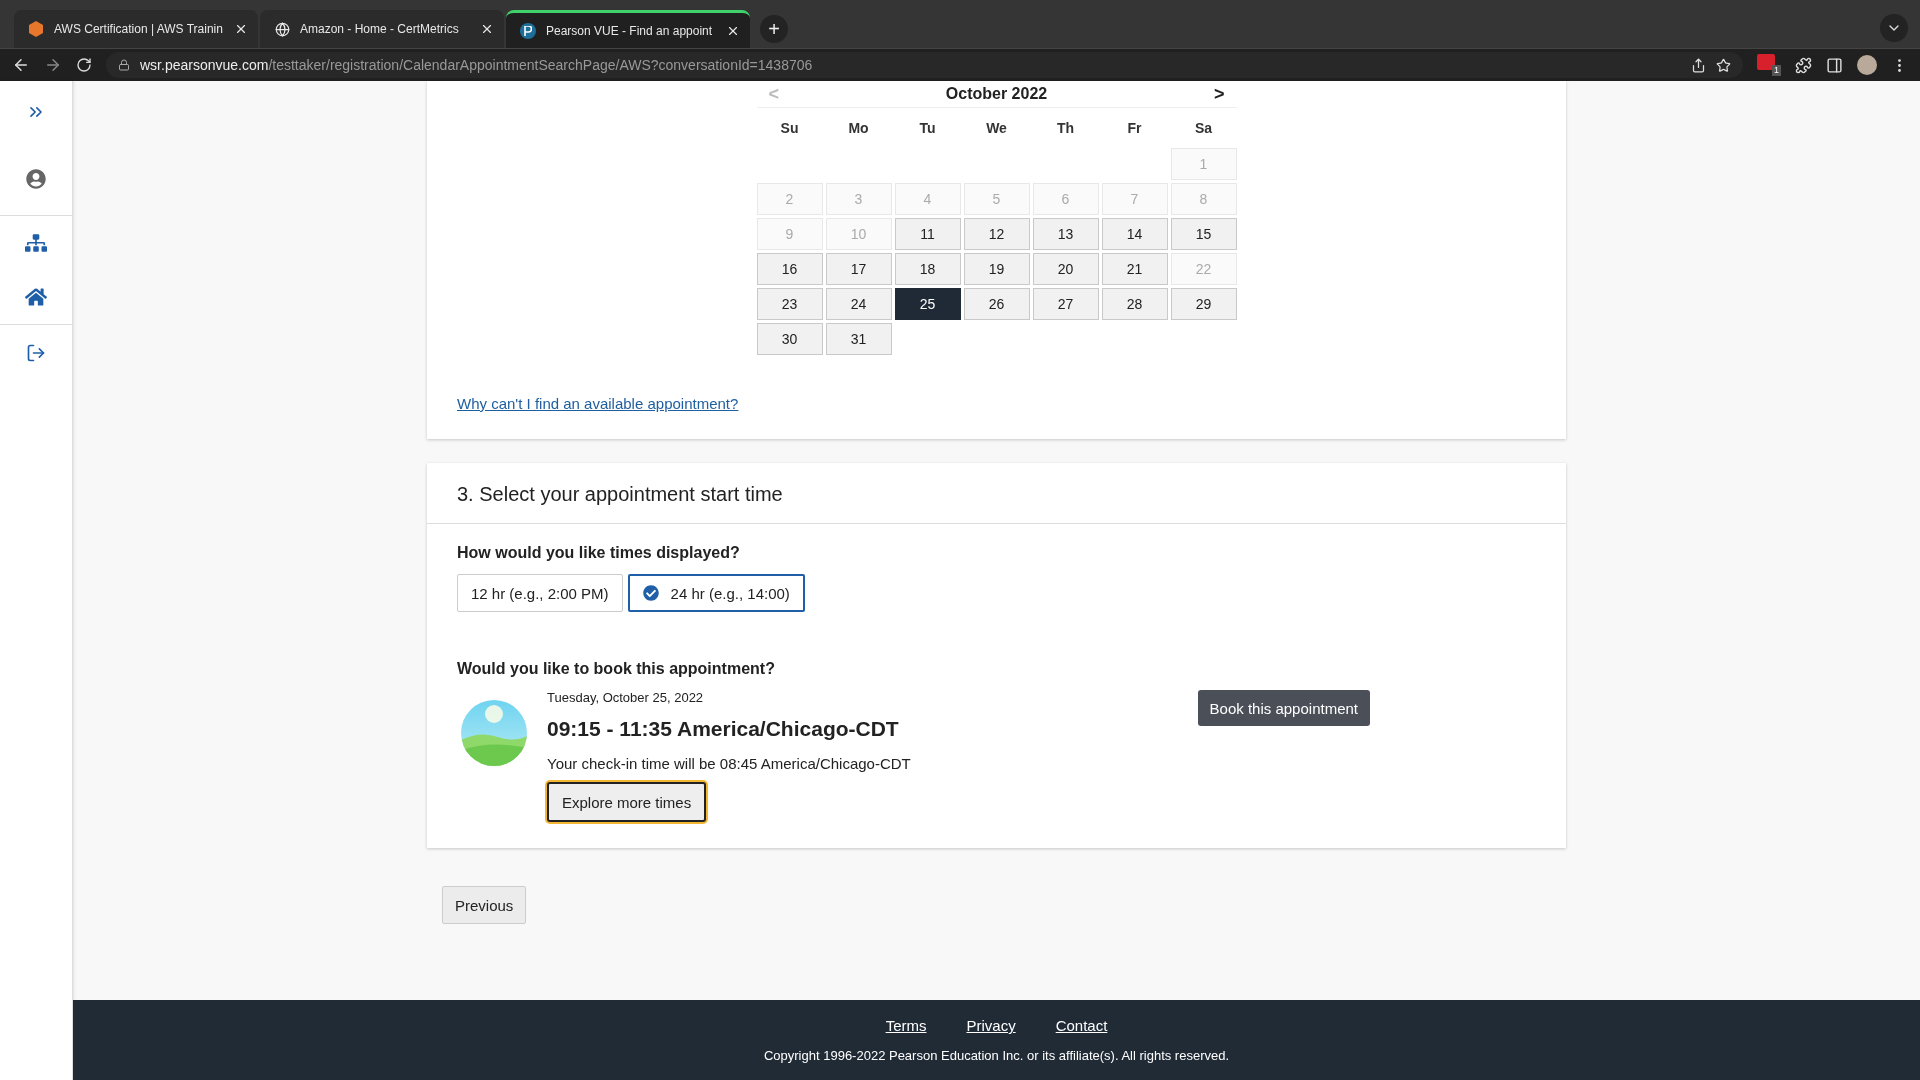 The width and height of the screenshot is (1920, 1080). I want to click on footer-link: Terms, so click(906, 1025).